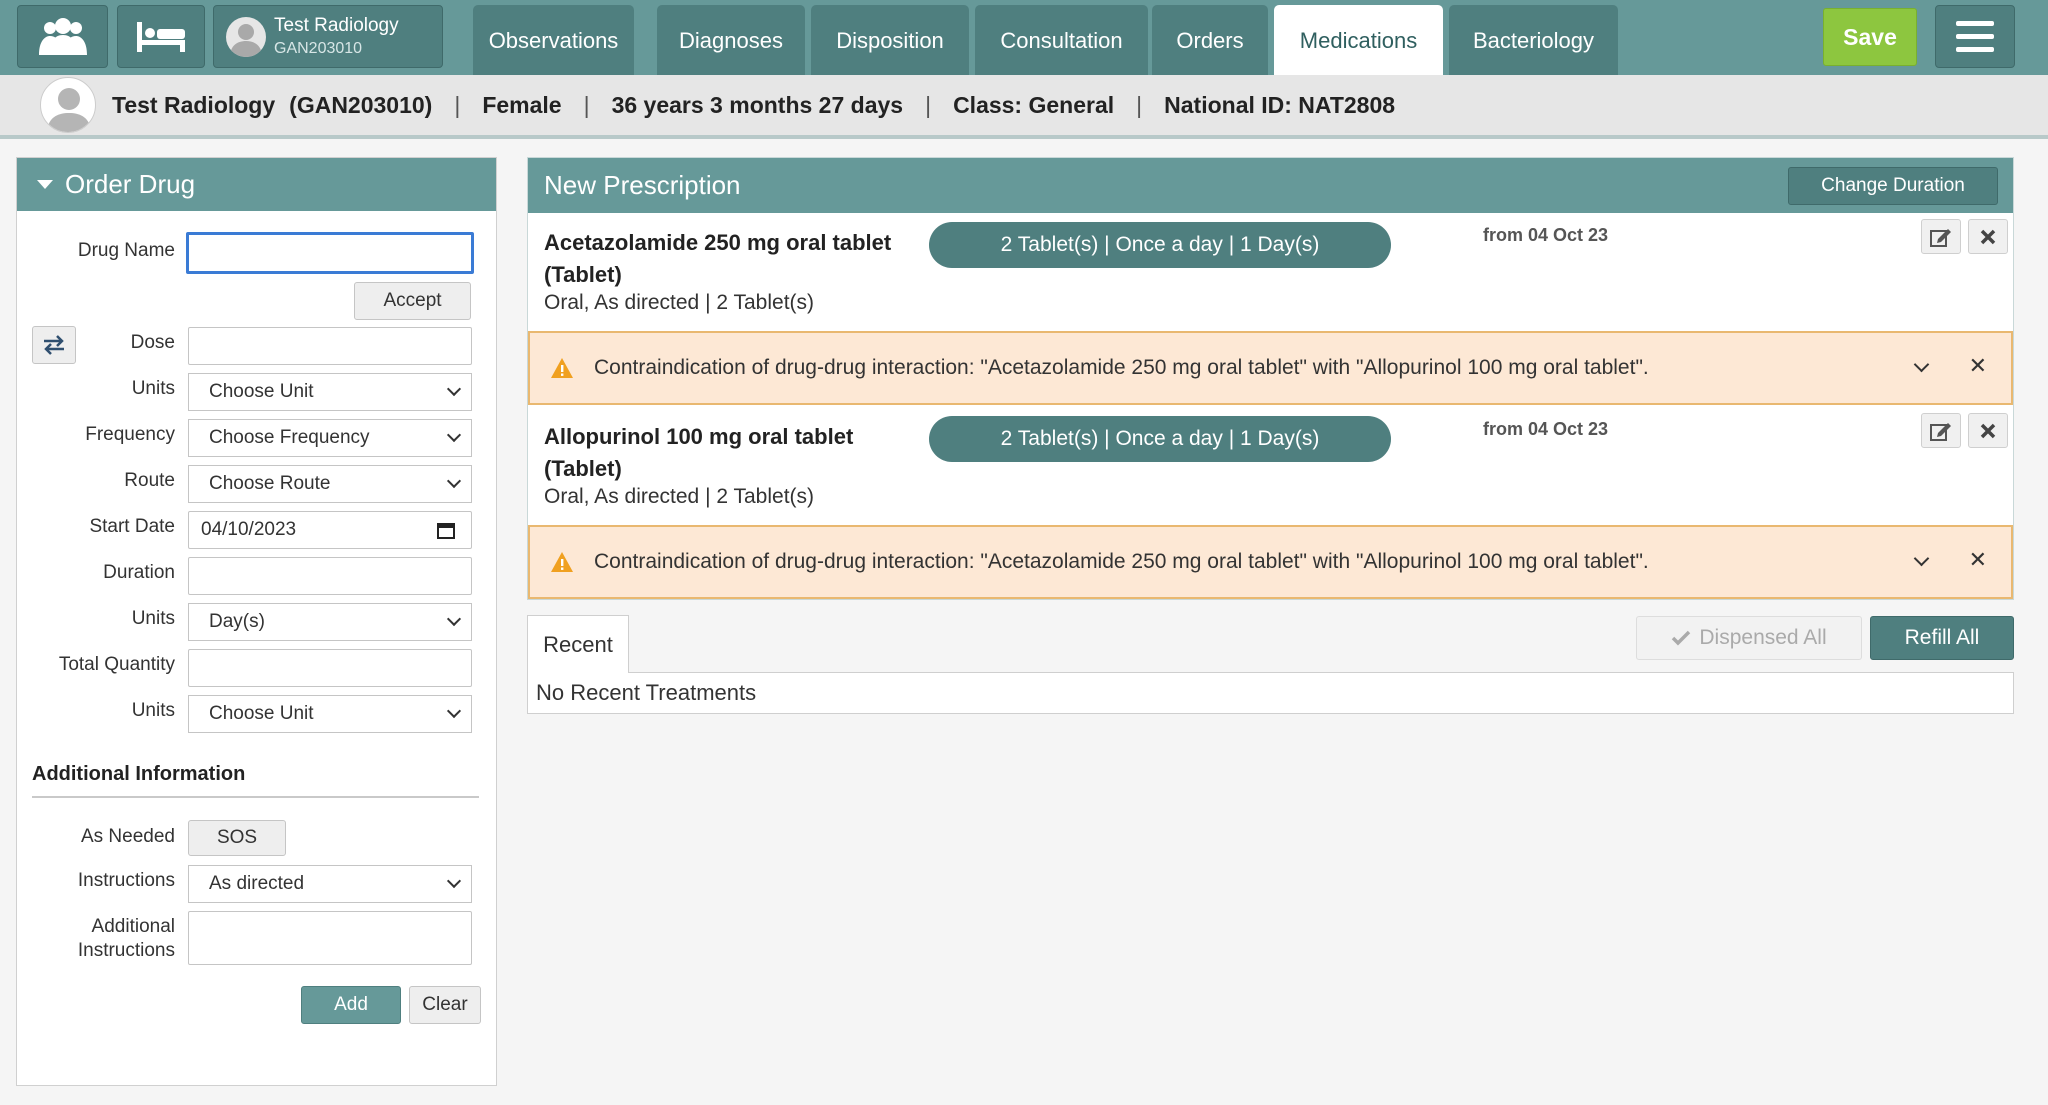  Describe the element at coordinates (330, 884) in the screenshot. I see `instructions-select: As directed` at that location.